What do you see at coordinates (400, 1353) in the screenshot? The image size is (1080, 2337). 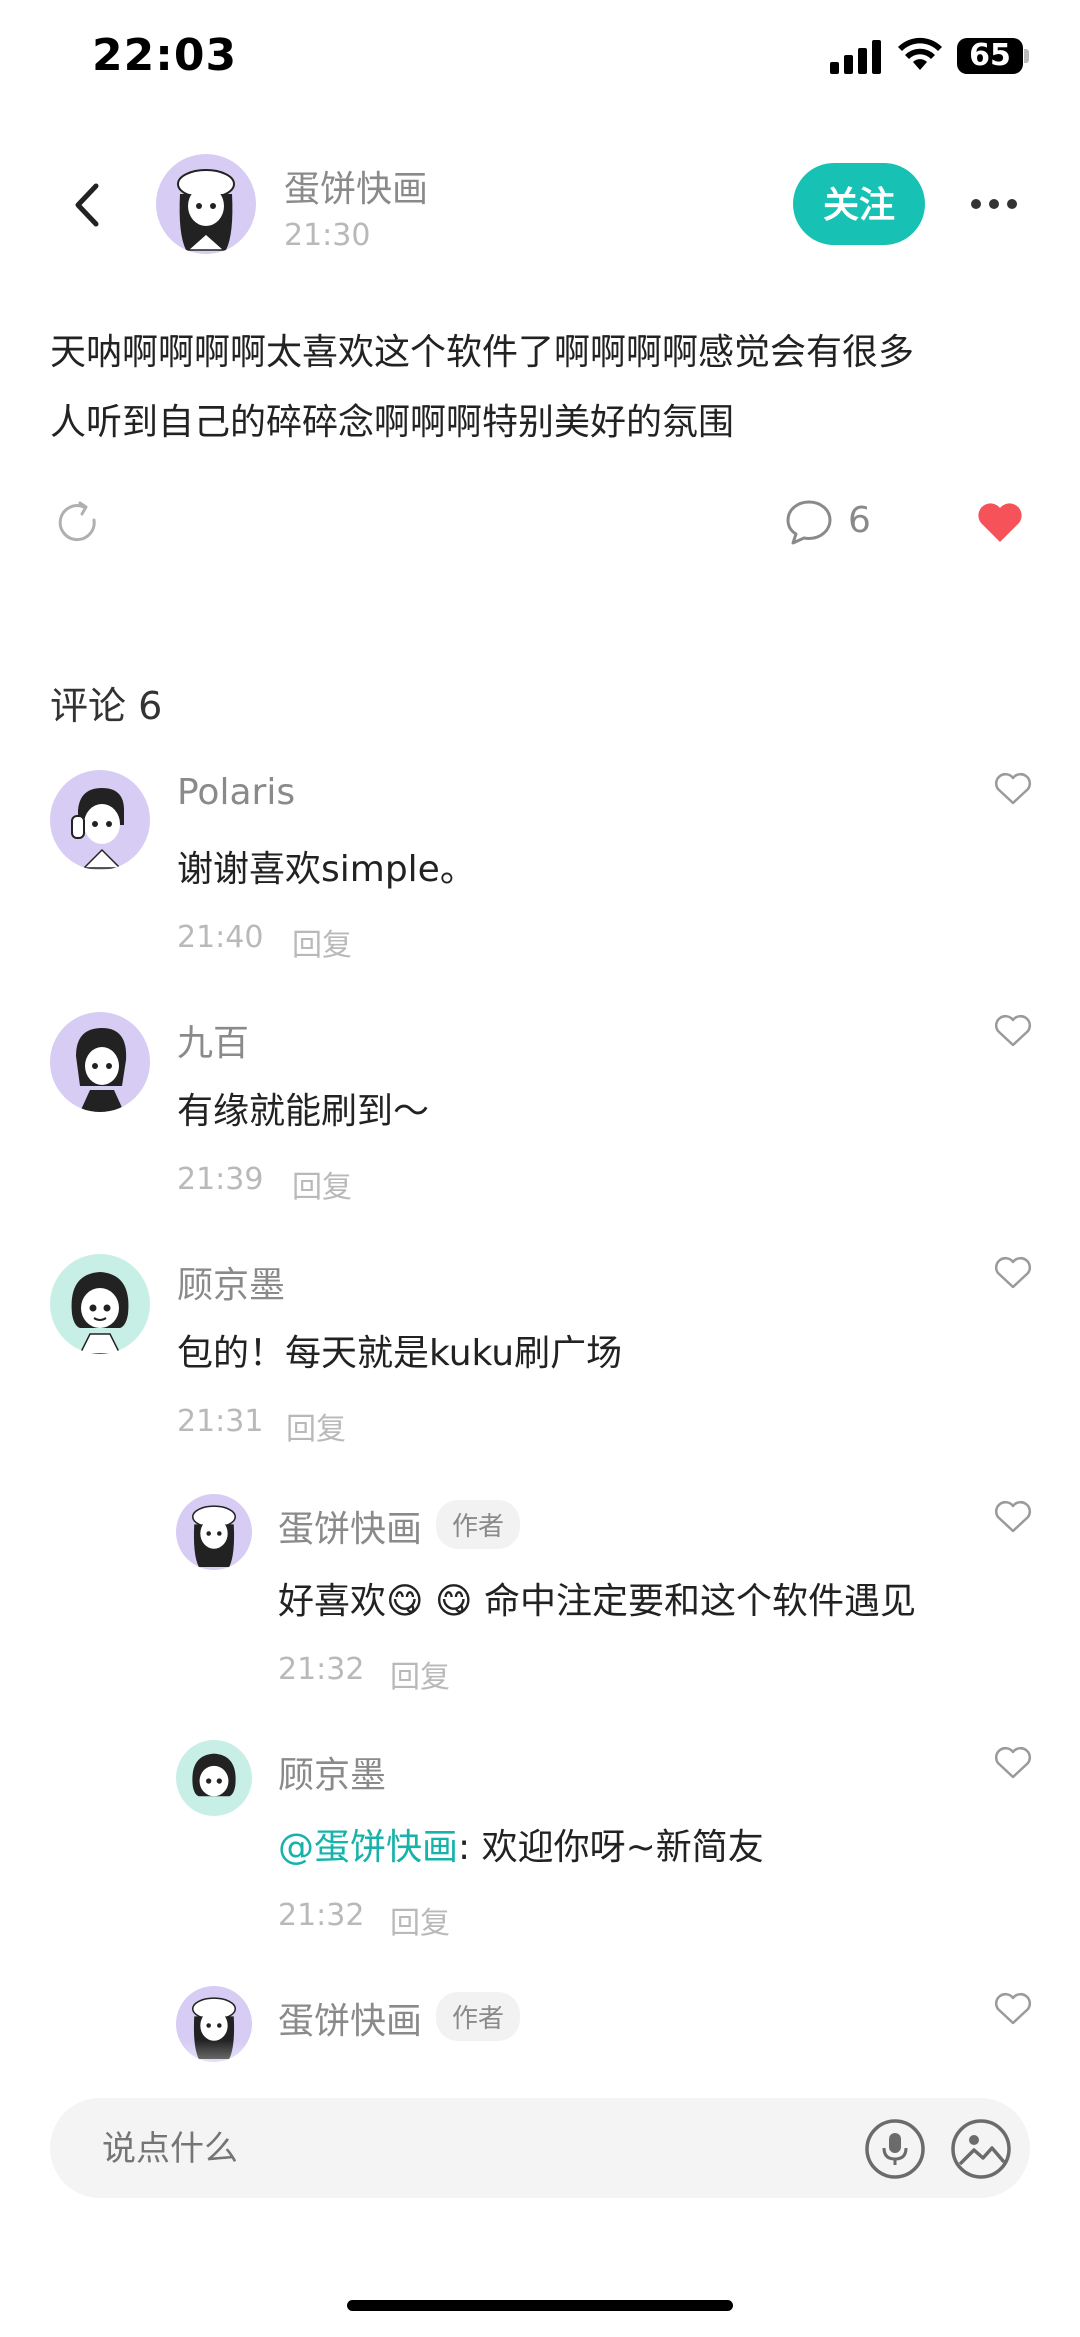 I see `comment-text: 包的！每天就是kuku刷广场` at bounding box center [400, 1353].